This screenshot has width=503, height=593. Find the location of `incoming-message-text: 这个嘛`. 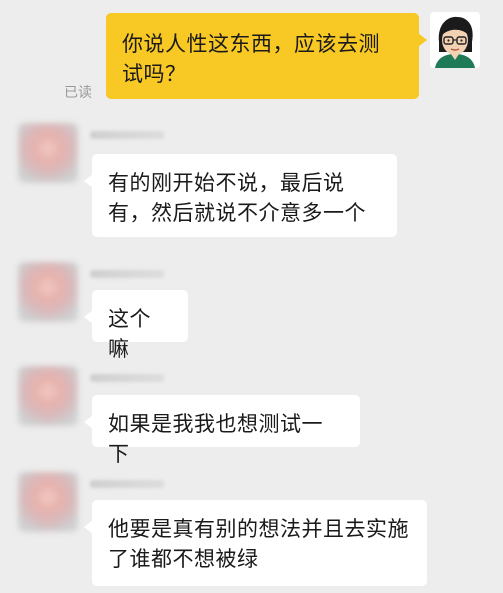

incoming-message-text: 这个嘛 is located at coordinates (129, 334).